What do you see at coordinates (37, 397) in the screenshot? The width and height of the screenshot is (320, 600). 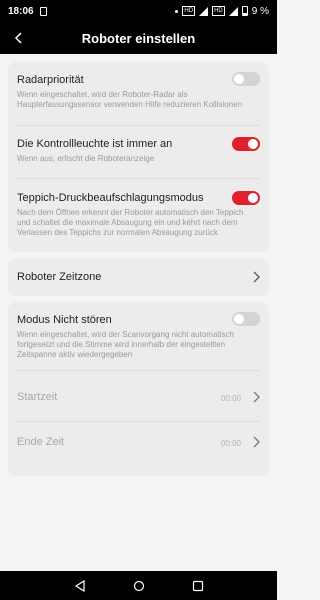 I see `start-time-label: Startzeit` at bounding box center [37, 397].